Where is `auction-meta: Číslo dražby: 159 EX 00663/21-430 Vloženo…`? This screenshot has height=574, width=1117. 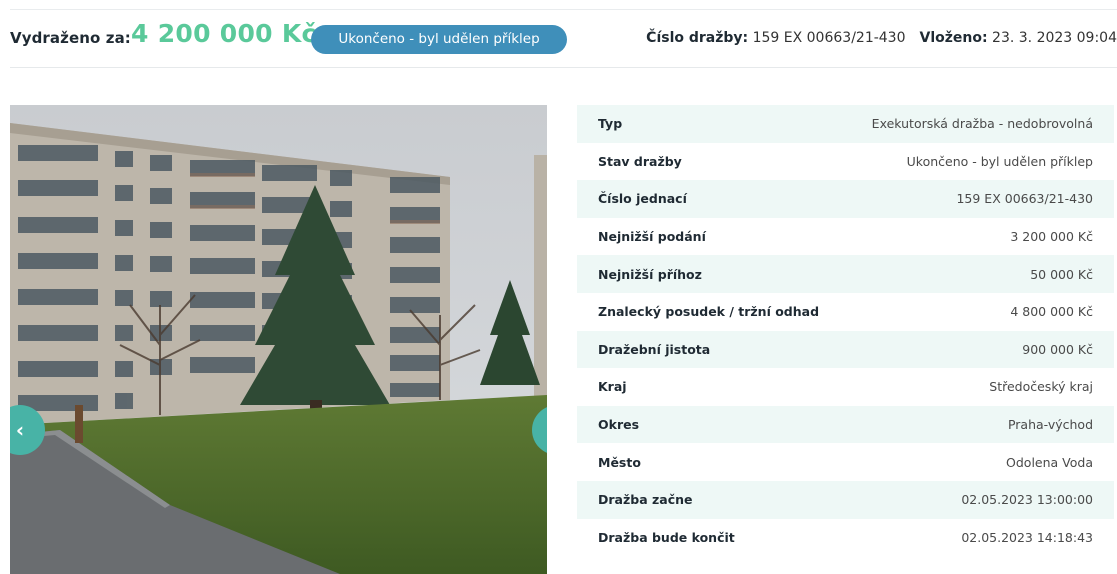
auction-meta: Číslo dražby: 159 EX 00663/21-430 Vloženo… is located at coordinates (881, 38).